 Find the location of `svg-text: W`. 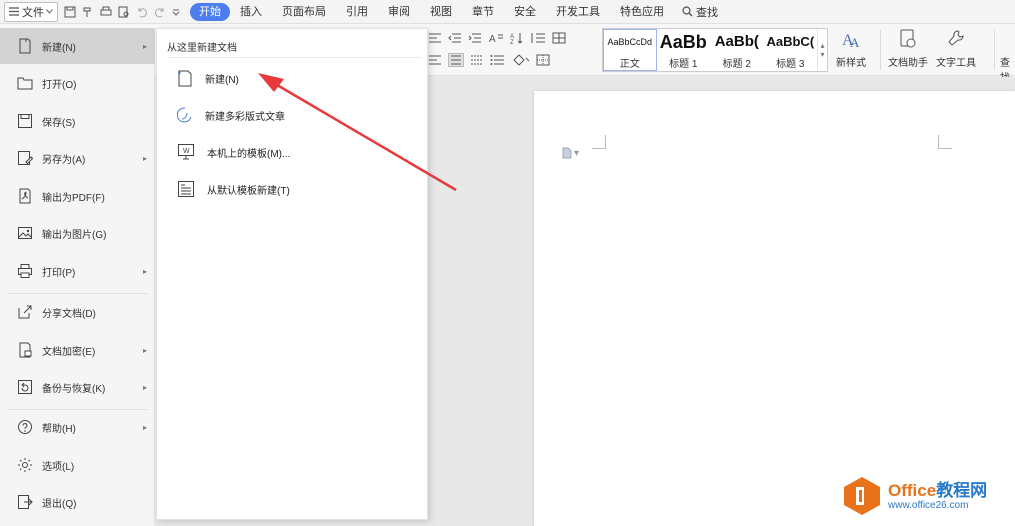

svg-text: W is located at coordinates (186, 151).